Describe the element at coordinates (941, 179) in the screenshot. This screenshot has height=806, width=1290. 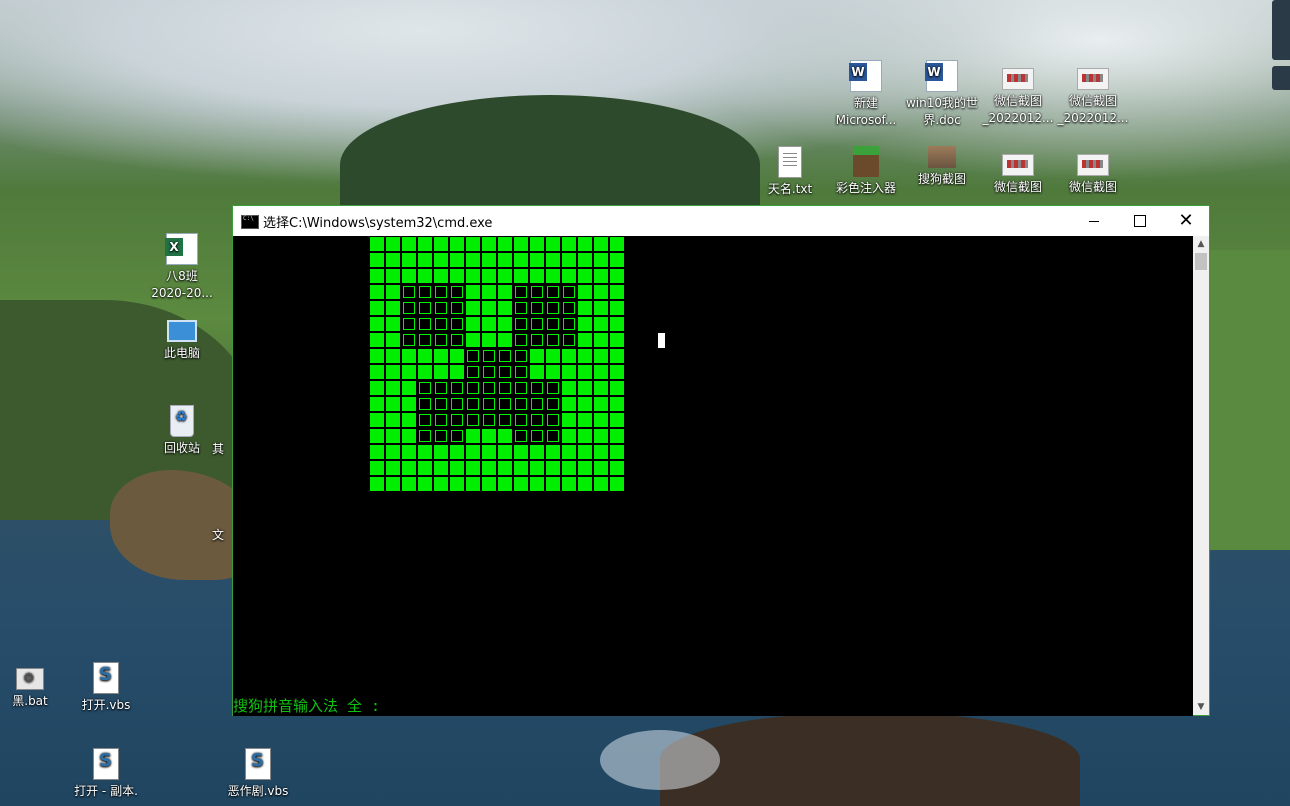
I see `desktop-icon-label: 搜狗截图` at that location.